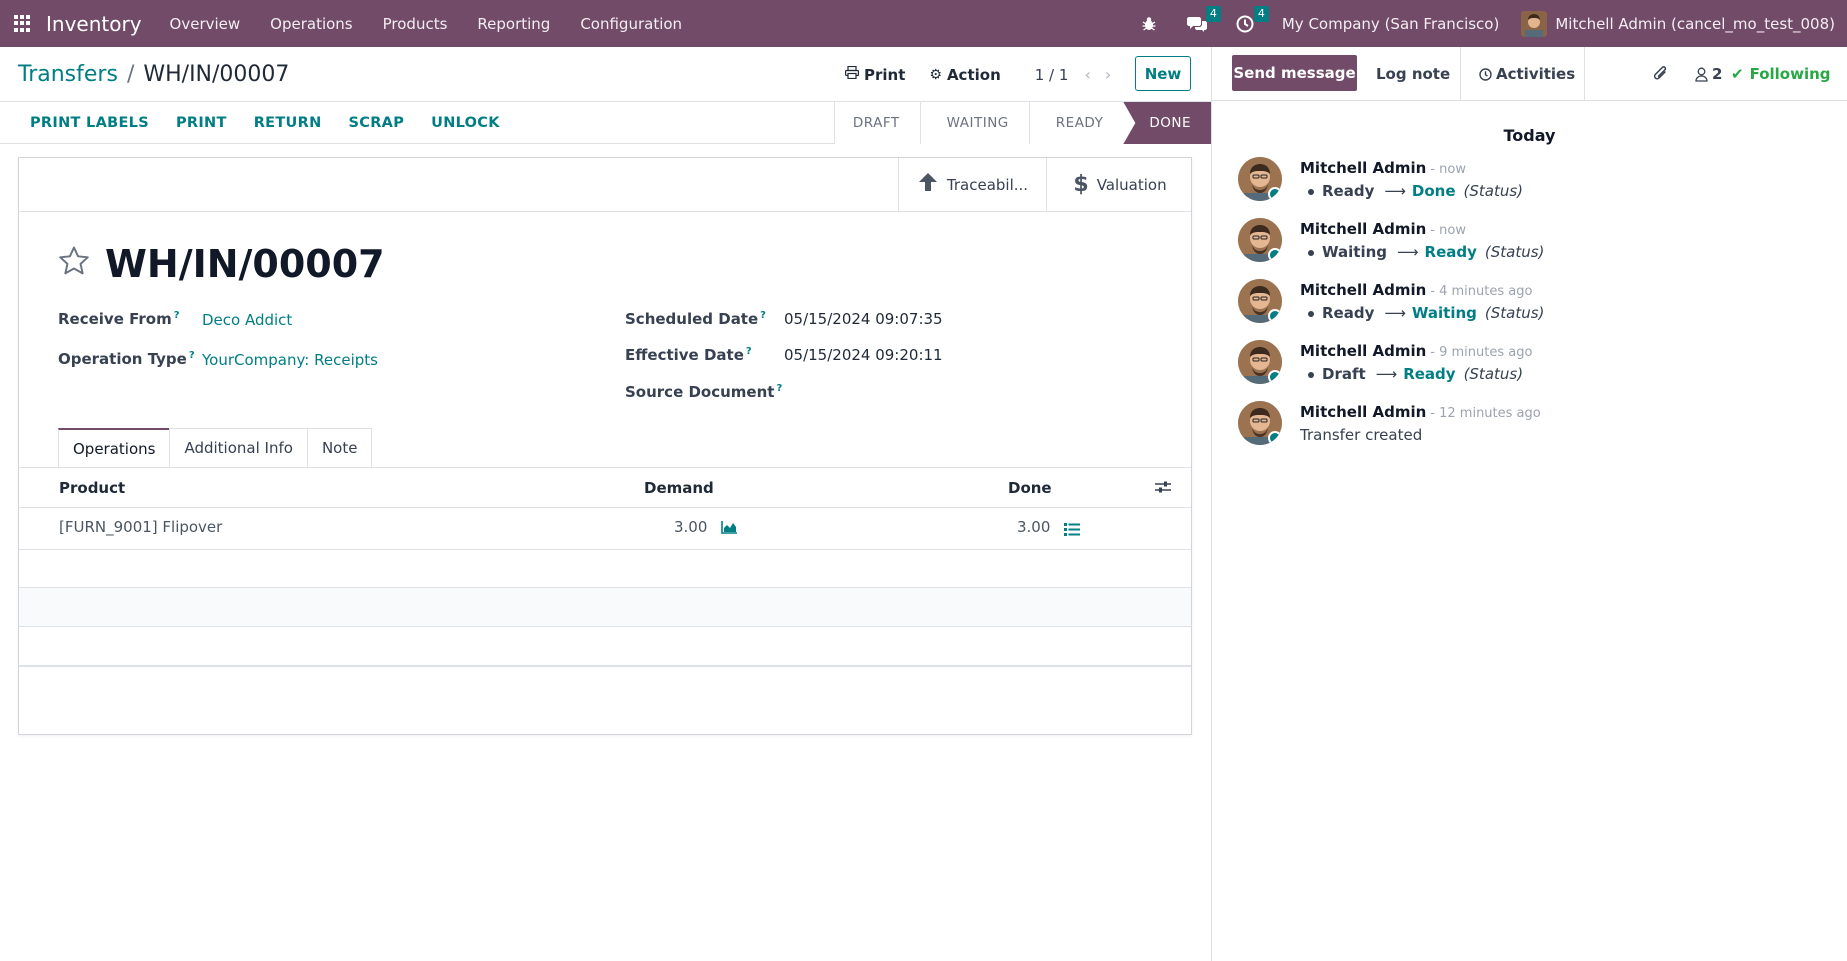 This screenshot has width=1847, height=961. What do you see at coordinates (114, 448) in the screenshot?
I see `tab-operations: Operations` at bounding box center [114, 448].